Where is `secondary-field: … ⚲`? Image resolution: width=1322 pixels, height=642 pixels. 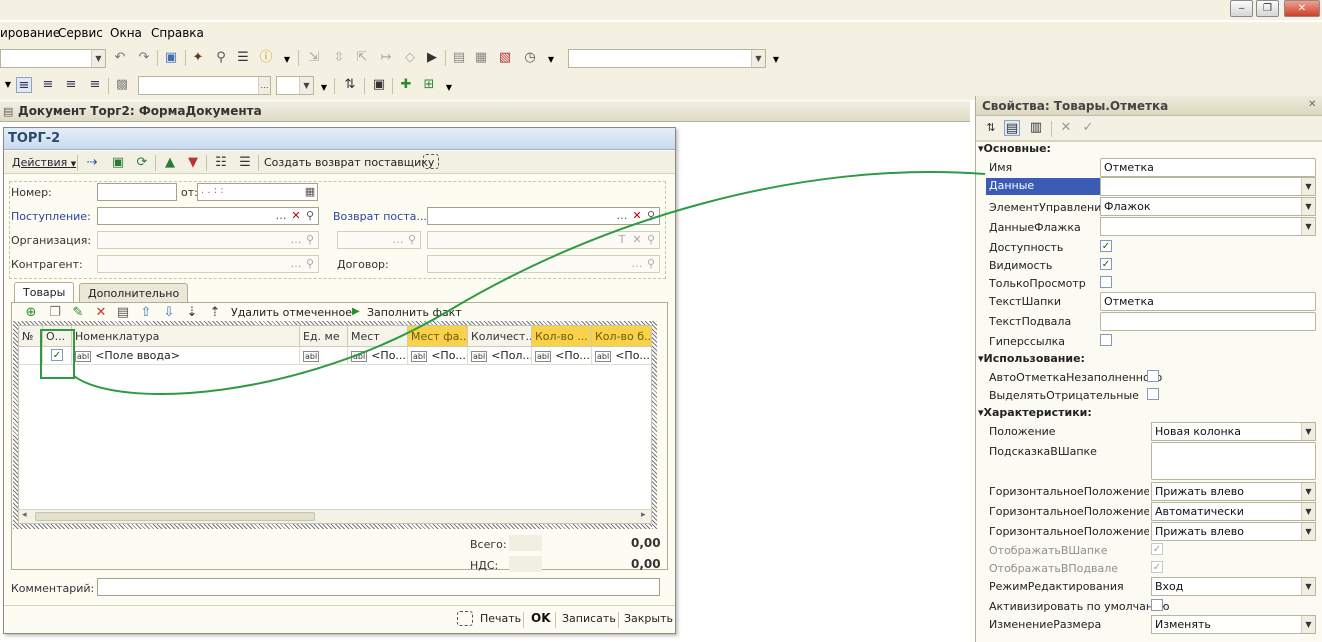 secondary-field: … ⚲ is located at coordinates (379, 240).